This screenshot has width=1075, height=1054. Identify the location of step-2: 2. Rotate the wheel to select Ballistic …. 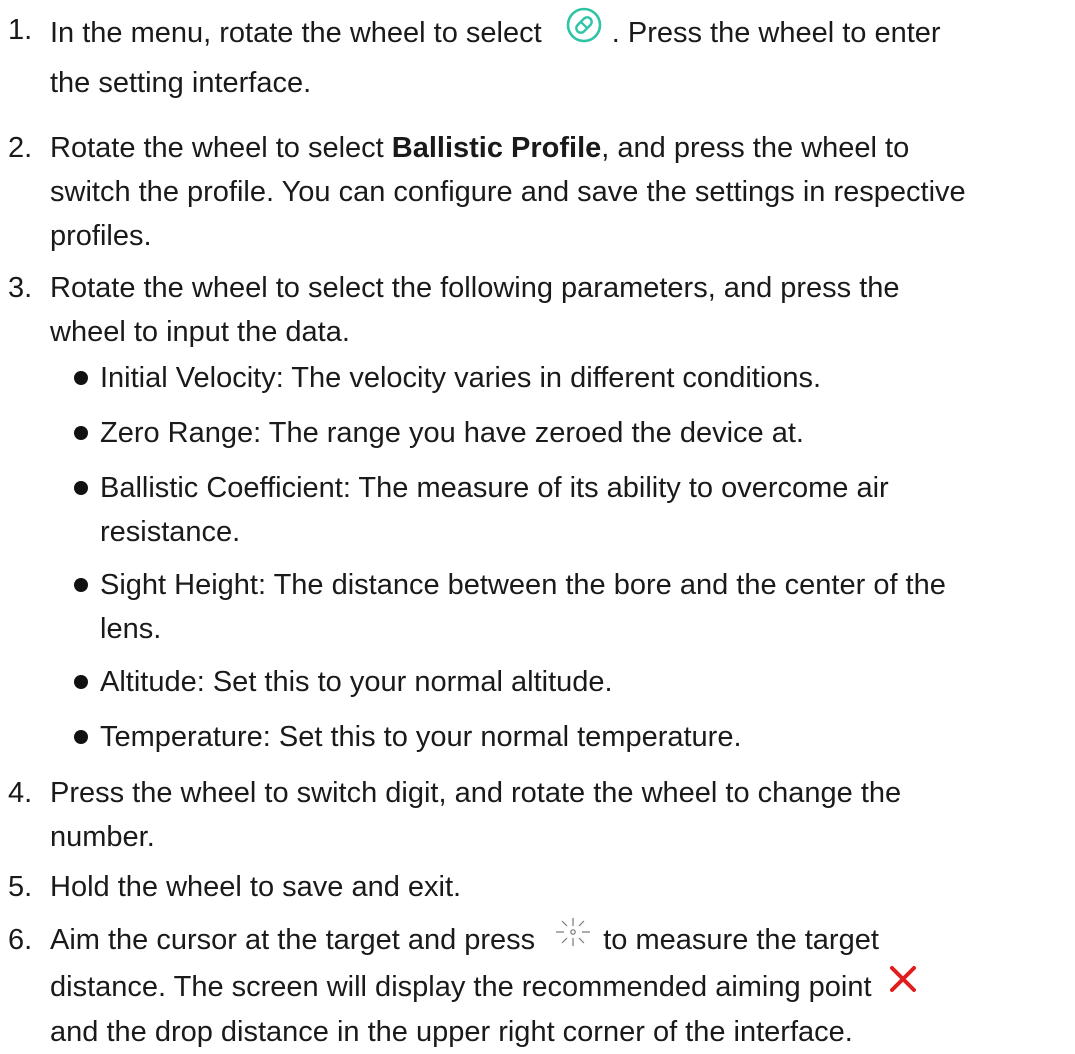
(530, 192).